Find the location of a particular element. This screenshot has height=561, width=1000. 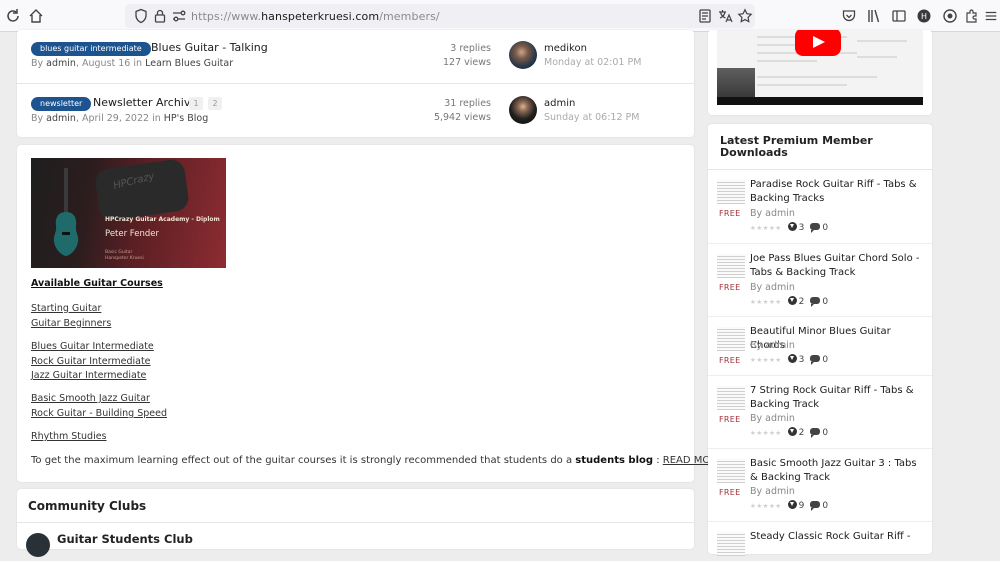

reload-icon is located at coordinates (13, 16).